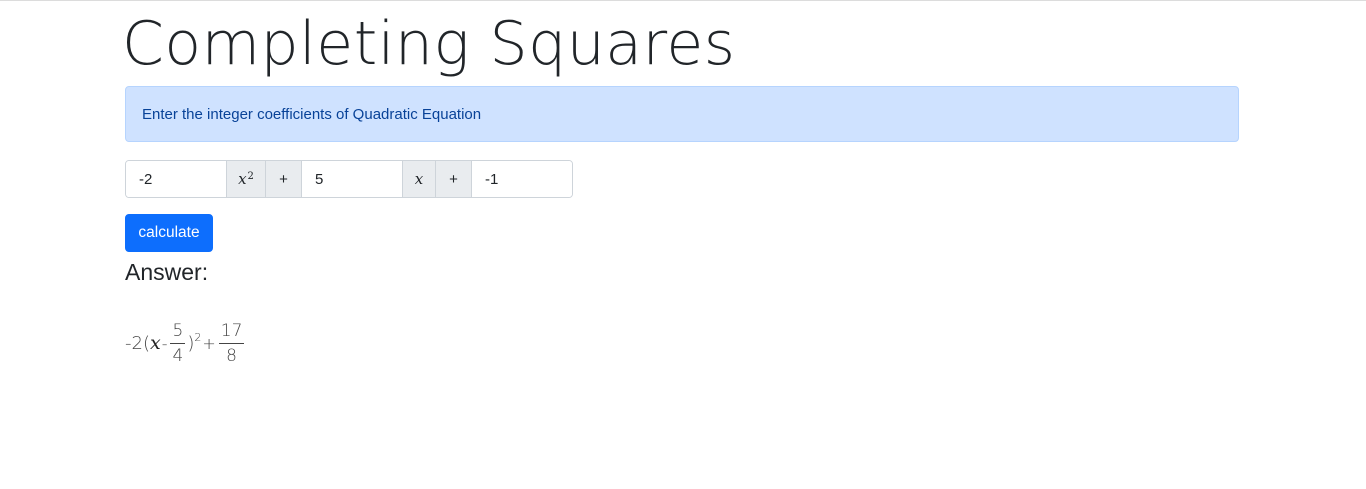  Describe the element at coordinates (522, 179) in the screenshot. I see `coef-c-input` at that location.